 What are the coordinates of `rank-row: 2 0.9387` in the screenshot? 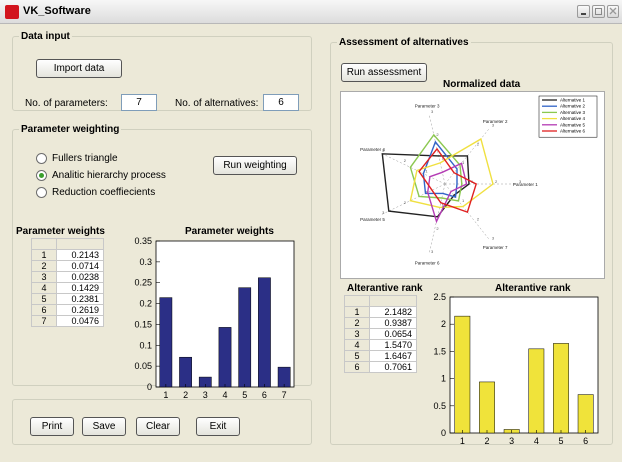 It's located at (380, 323).